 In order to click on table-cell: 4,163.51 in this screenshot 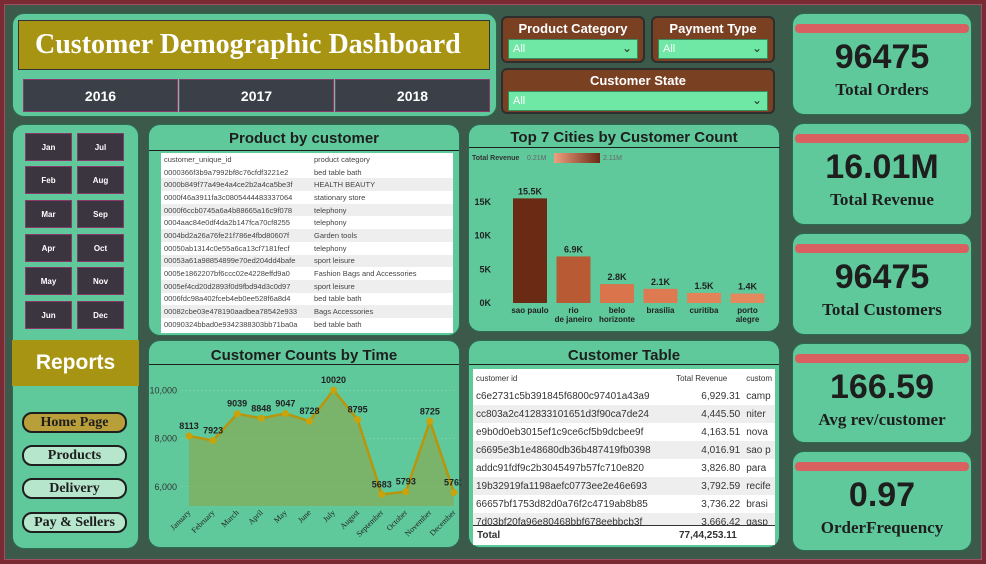, I will do `click(721, 432)`.